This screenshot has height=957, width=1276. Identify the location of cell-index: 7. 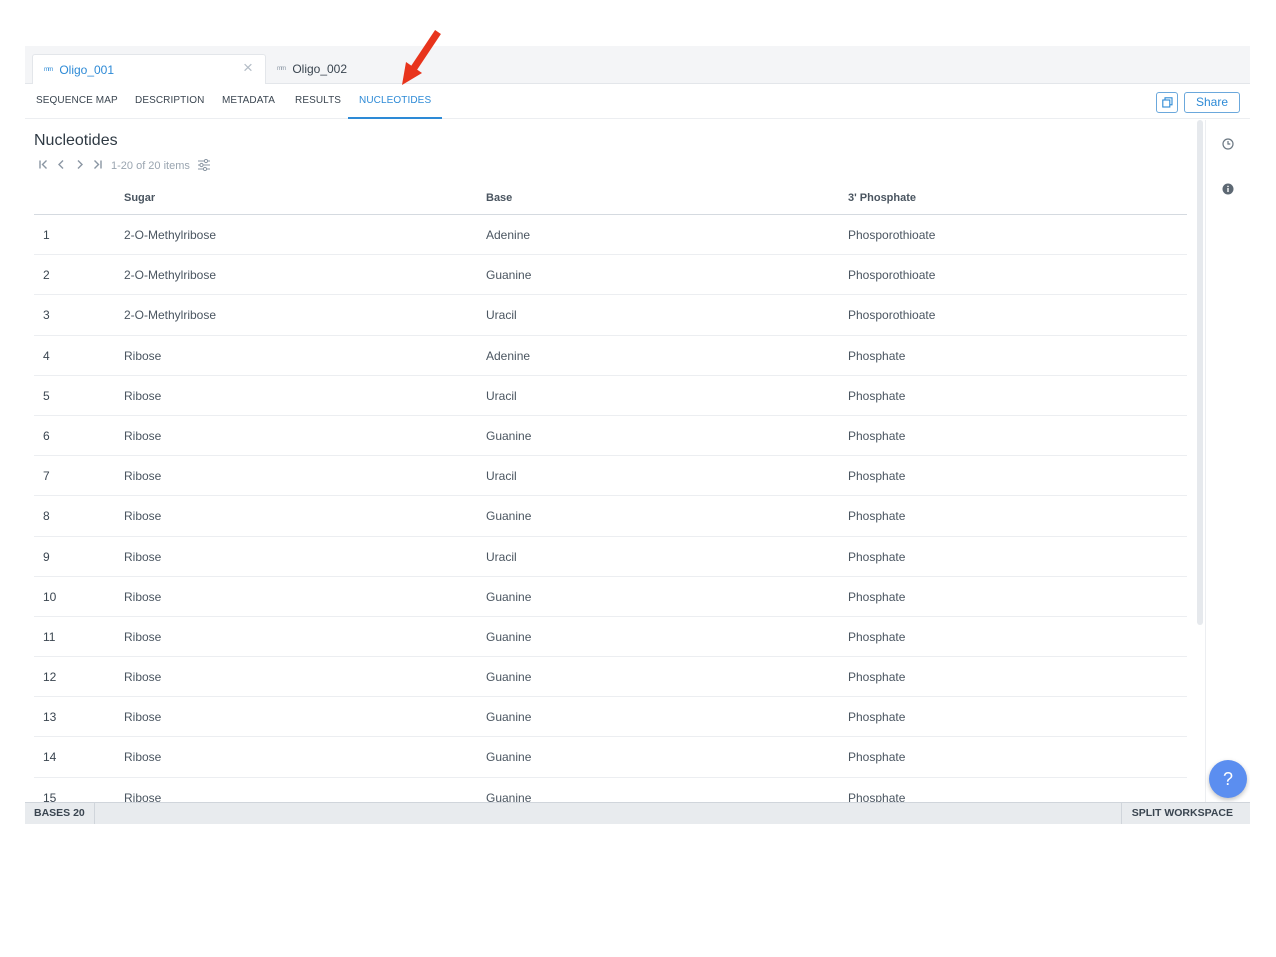
(46, 476).